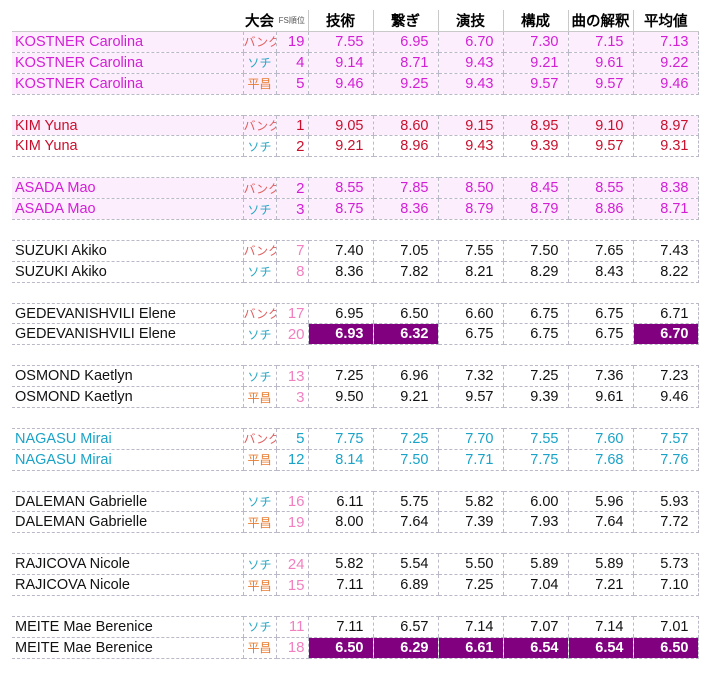 The image size is (710, 673). I want to click on average-score: 6.71, so click(665, 313).